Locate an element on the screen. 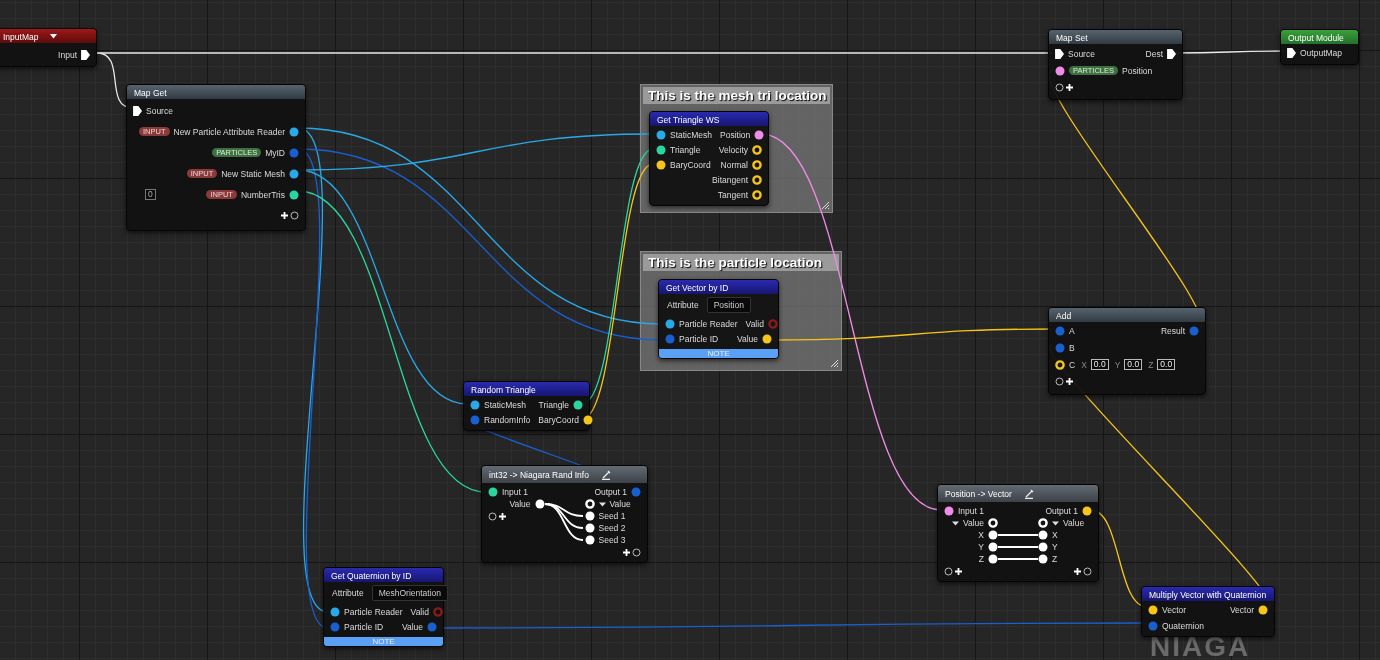 This screenshot has width=1380, height=660. pin-label: Output 1 is located at coordinates (1061, 511).